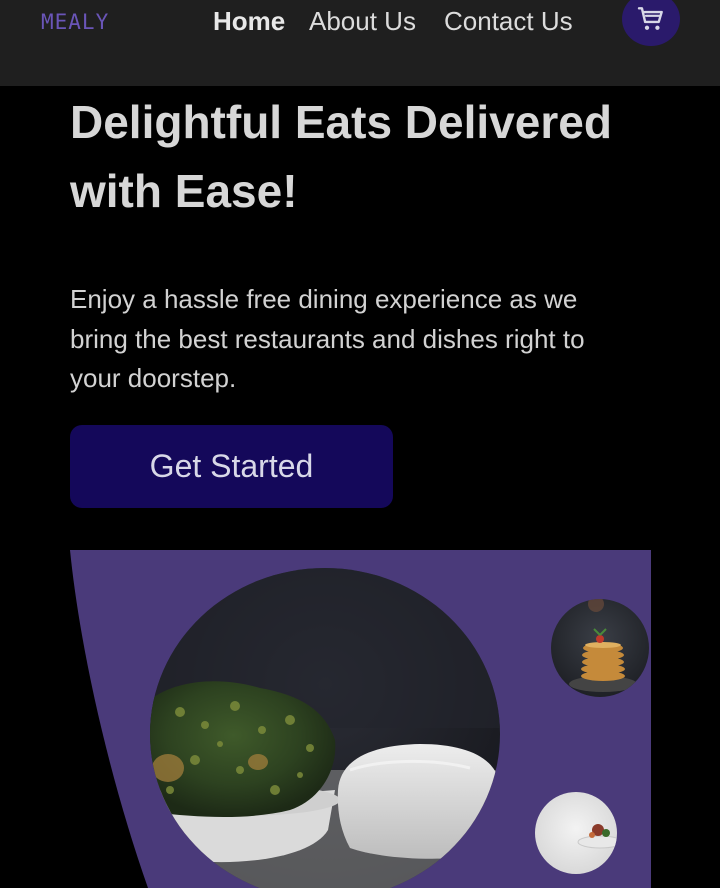 The width and height of the screenshot is (720, 888). I want to click on brand-logo: MEALY, so click(75, 22).